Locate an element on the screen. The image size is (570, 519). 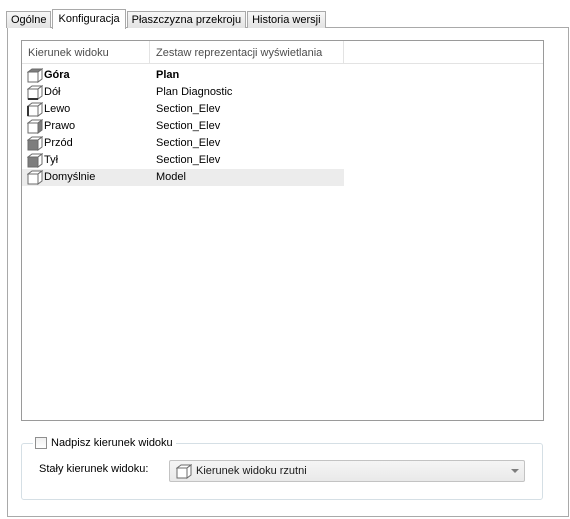
list-item: Góra Plan is located at coordinates (282, 75).